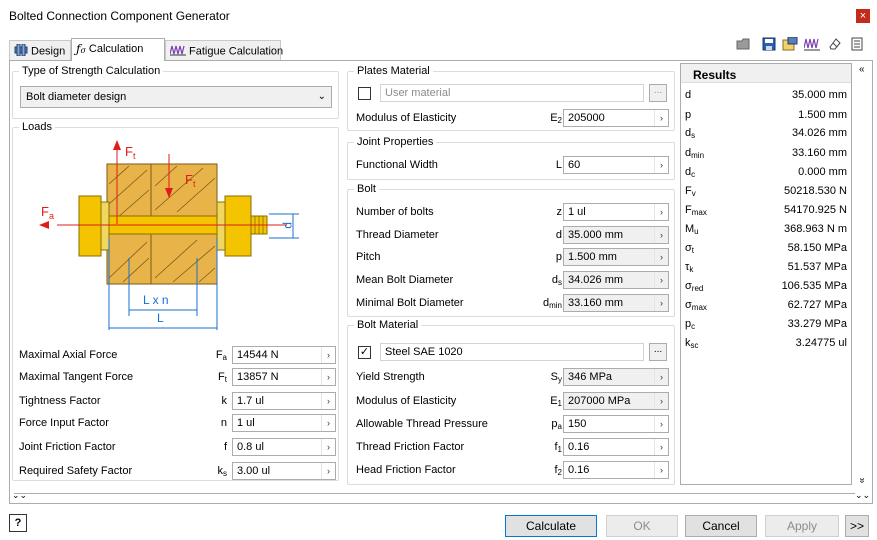 The image size is (877, 540). Describe the element at coordinates (616, 280) in the screenshot. I see `bolt-3-input: 34.026 mm ›` at that location.